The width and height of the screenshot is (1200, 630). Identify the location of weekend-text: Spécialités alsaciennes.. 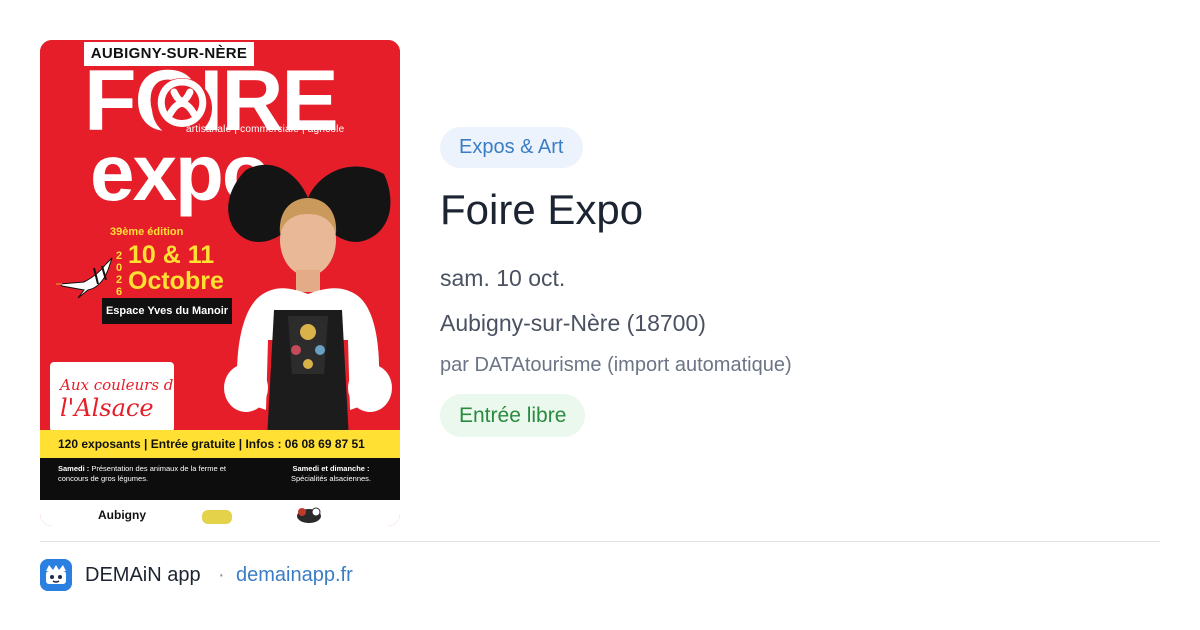
(331, 478).